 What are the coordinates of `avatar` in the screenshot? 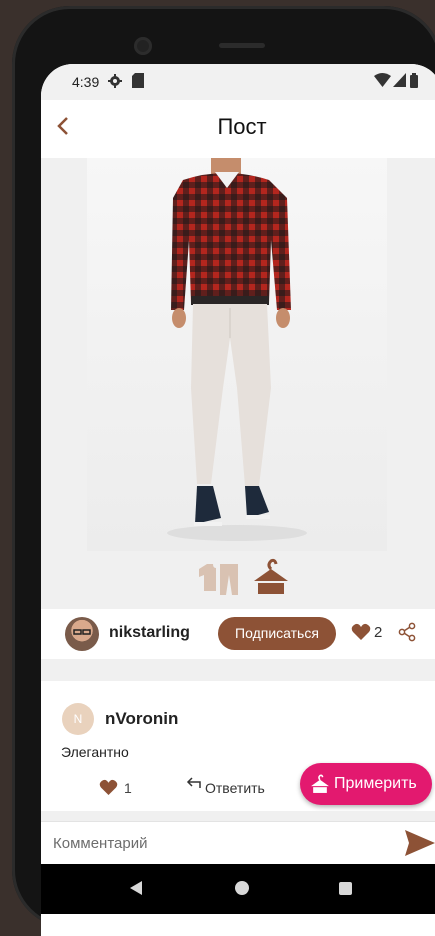 It's located at (82, 634).